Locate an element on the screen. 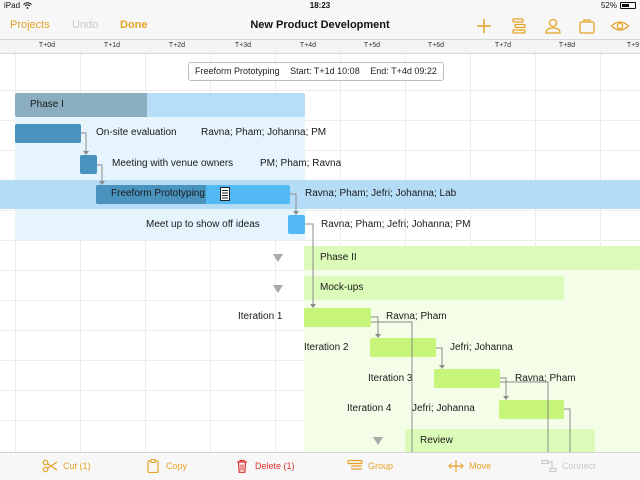 This screenshot has width=640, height=480. group-icon is located at coordinates (355, 464).